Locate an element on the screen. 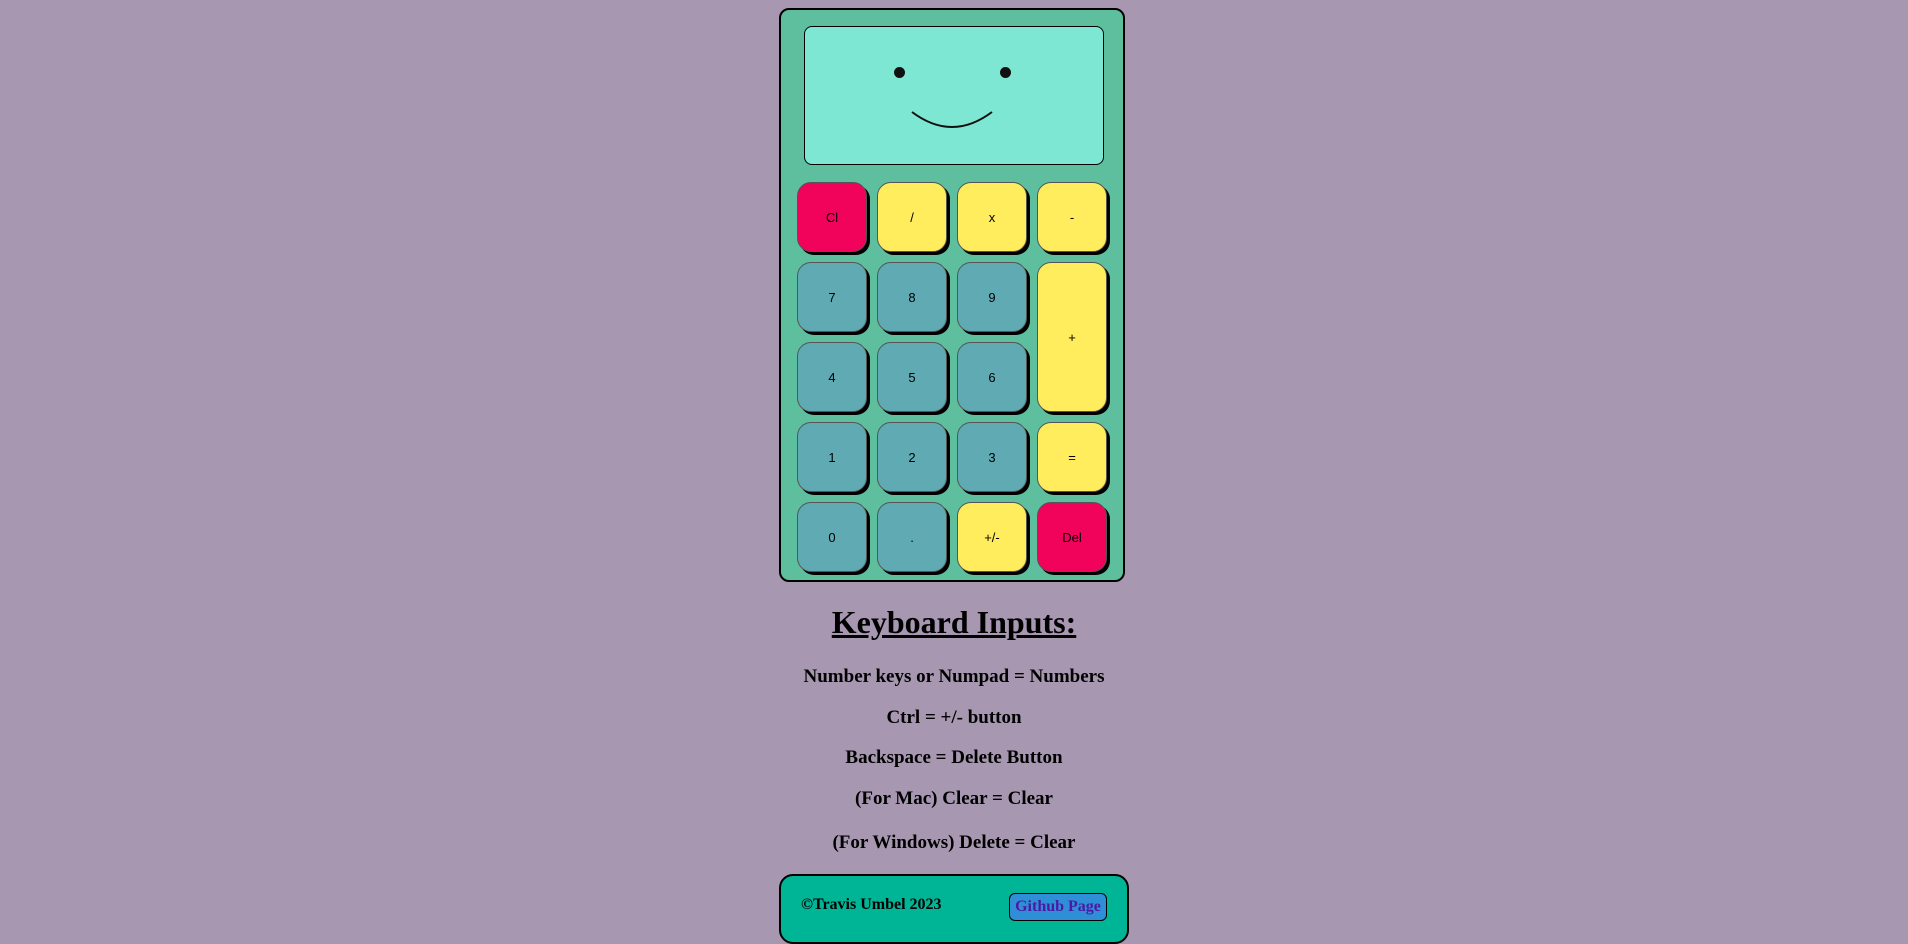  eight-button: 8 is located at coordinates (912, 297).